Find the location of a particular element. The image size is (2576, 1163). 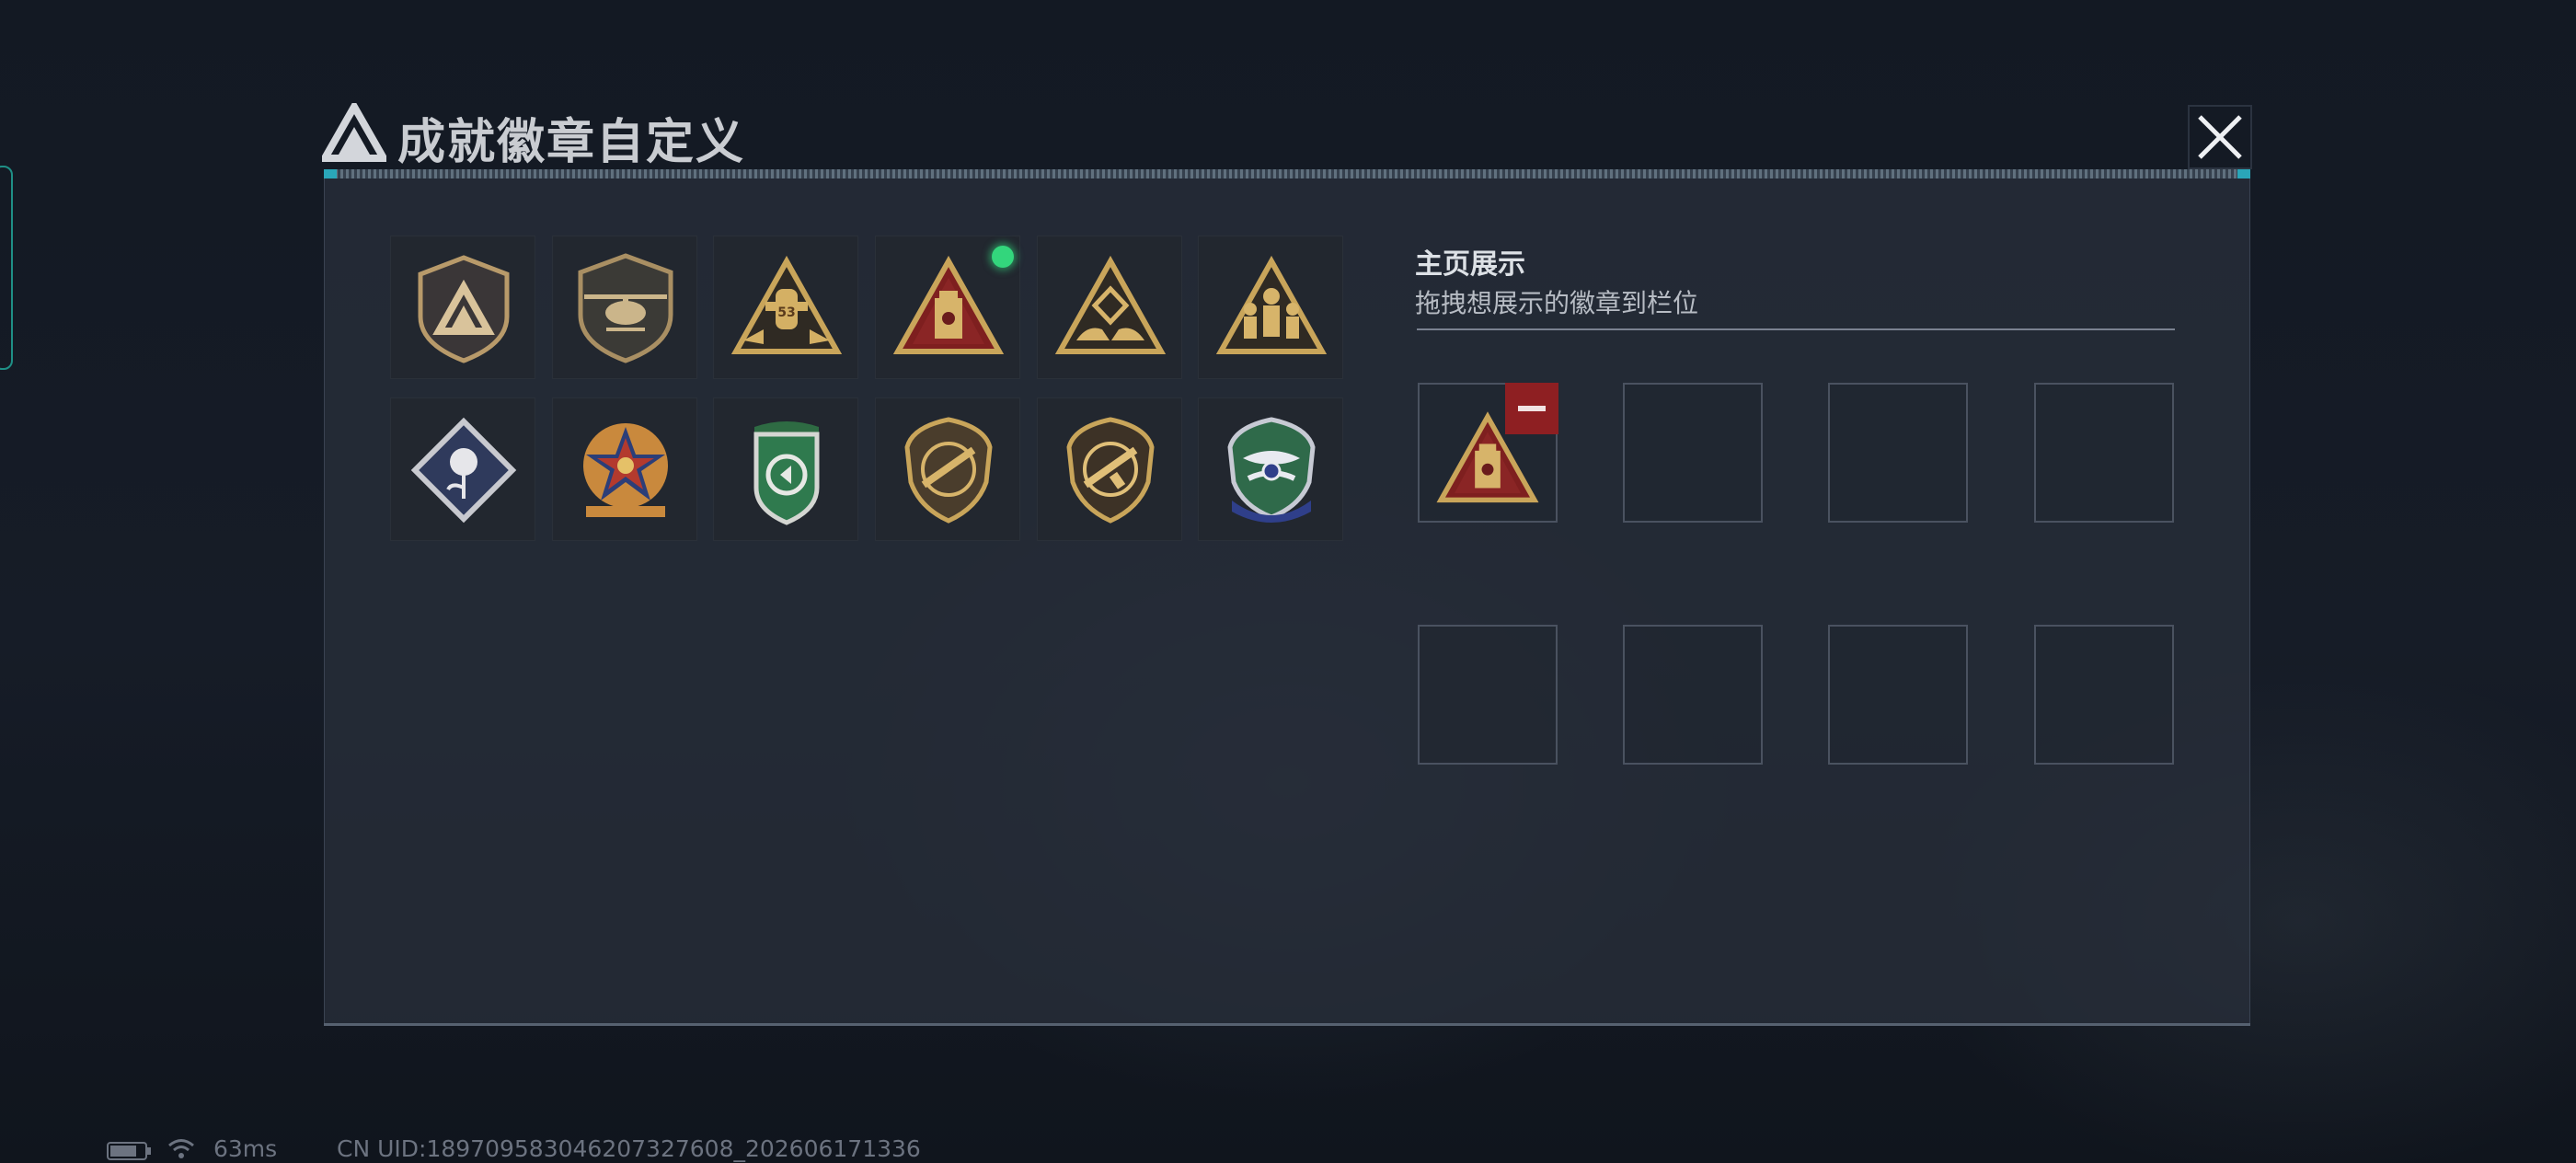

svg-text: 53 is located at coordinates (786, 312).